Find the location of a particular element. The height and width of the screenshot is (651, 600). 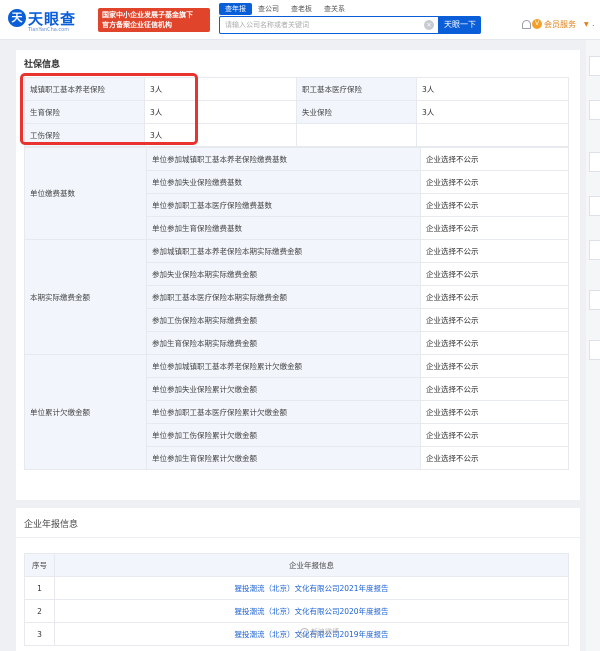

badge-line-2: 官方备案企业征信机构 is located at coordinates (137, 25).